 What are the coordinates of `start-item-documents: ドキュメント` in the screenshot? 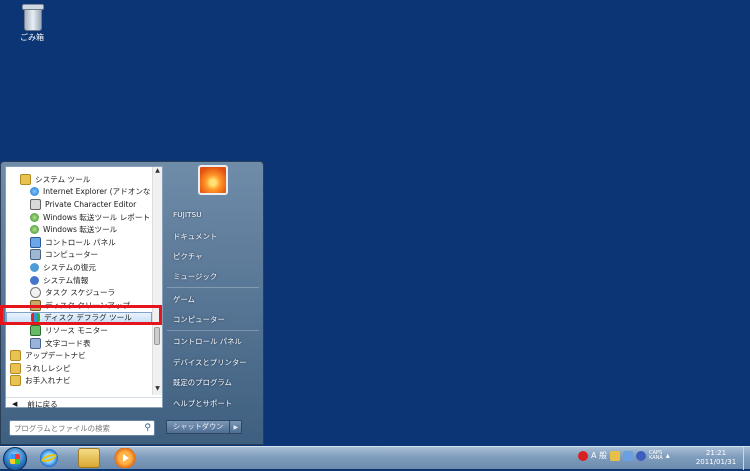 It's located at (213, 236).